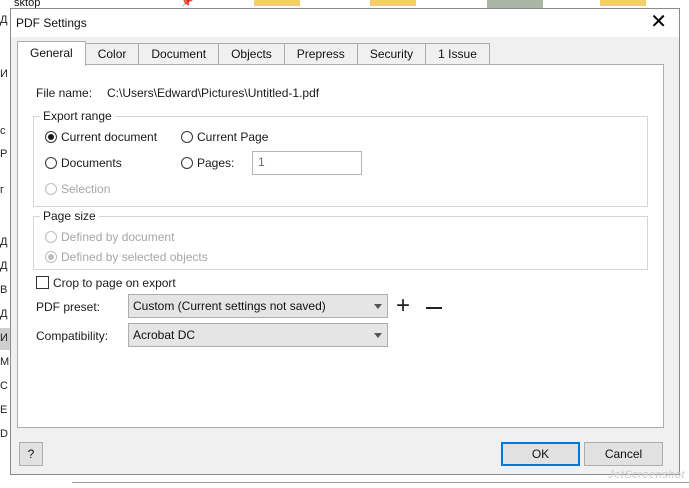  I want to click on documents-label: Documents, so click(91, 163).